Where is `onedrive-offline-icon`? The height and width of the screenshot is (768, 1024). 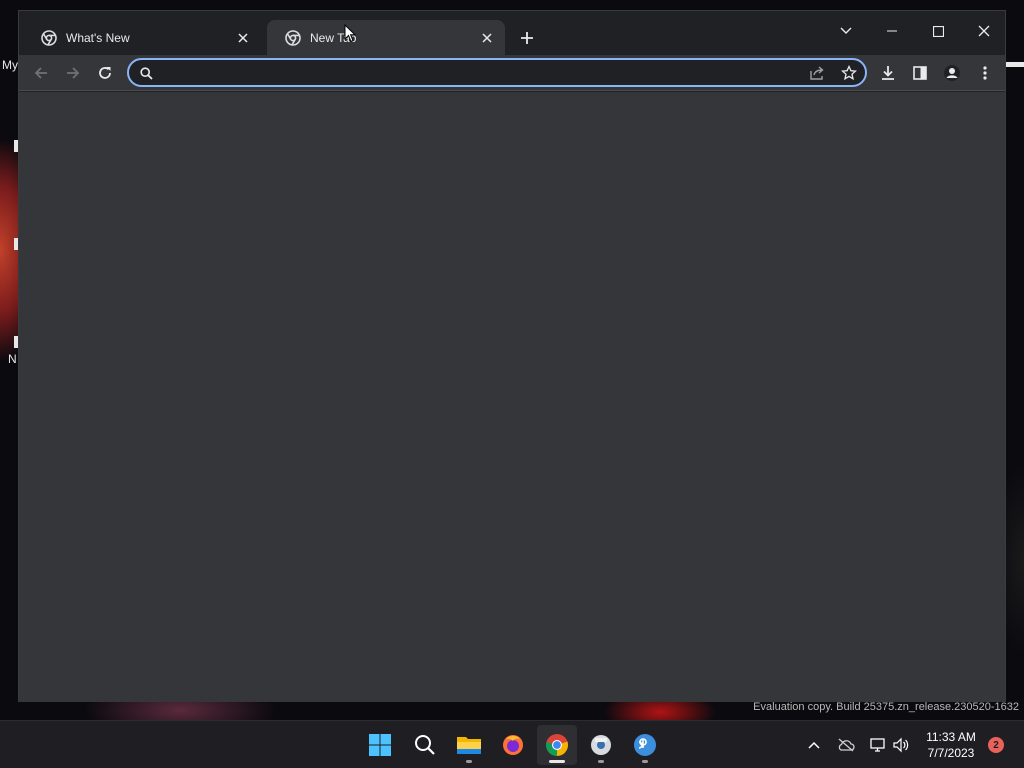
onedrive-offline-icon is located at coordinates (846, 745).